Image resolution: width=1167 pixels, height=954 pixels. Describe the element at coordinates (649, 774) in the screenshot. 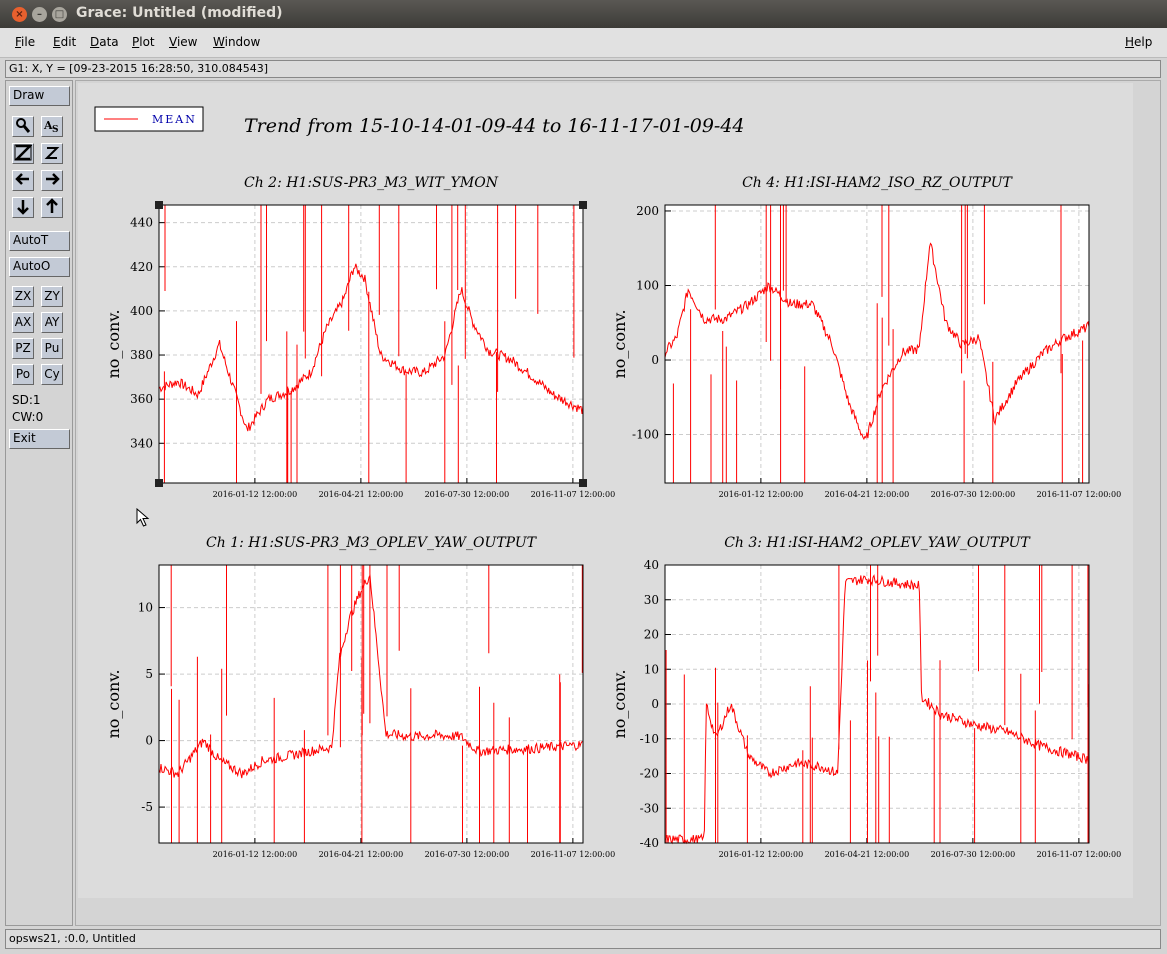

I see `y-tick-label: -20` at that location.